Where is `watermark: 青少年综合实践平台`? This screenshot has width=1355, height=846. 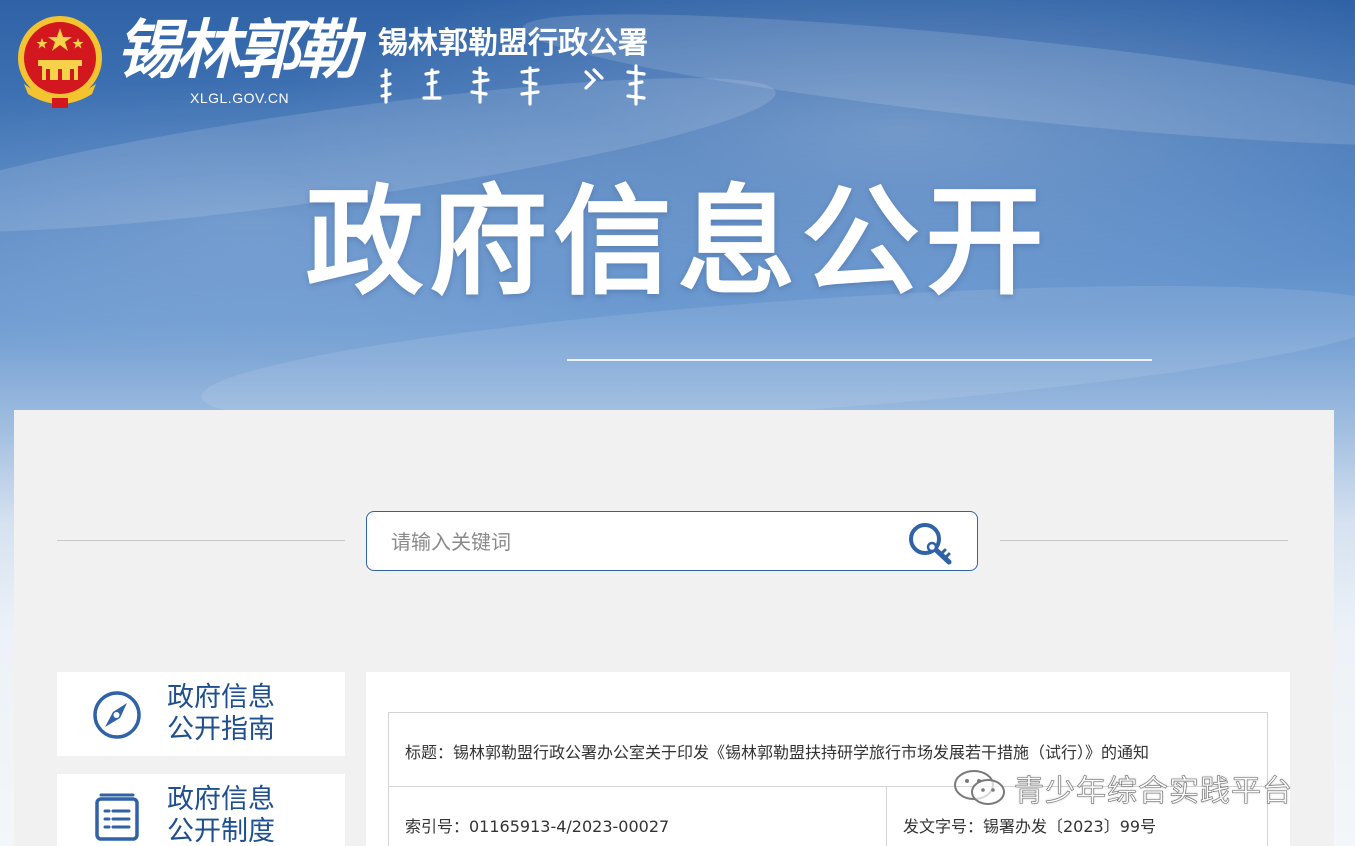
watermark: 青少年综合实践平台 is located at coordinates (1137, 787).